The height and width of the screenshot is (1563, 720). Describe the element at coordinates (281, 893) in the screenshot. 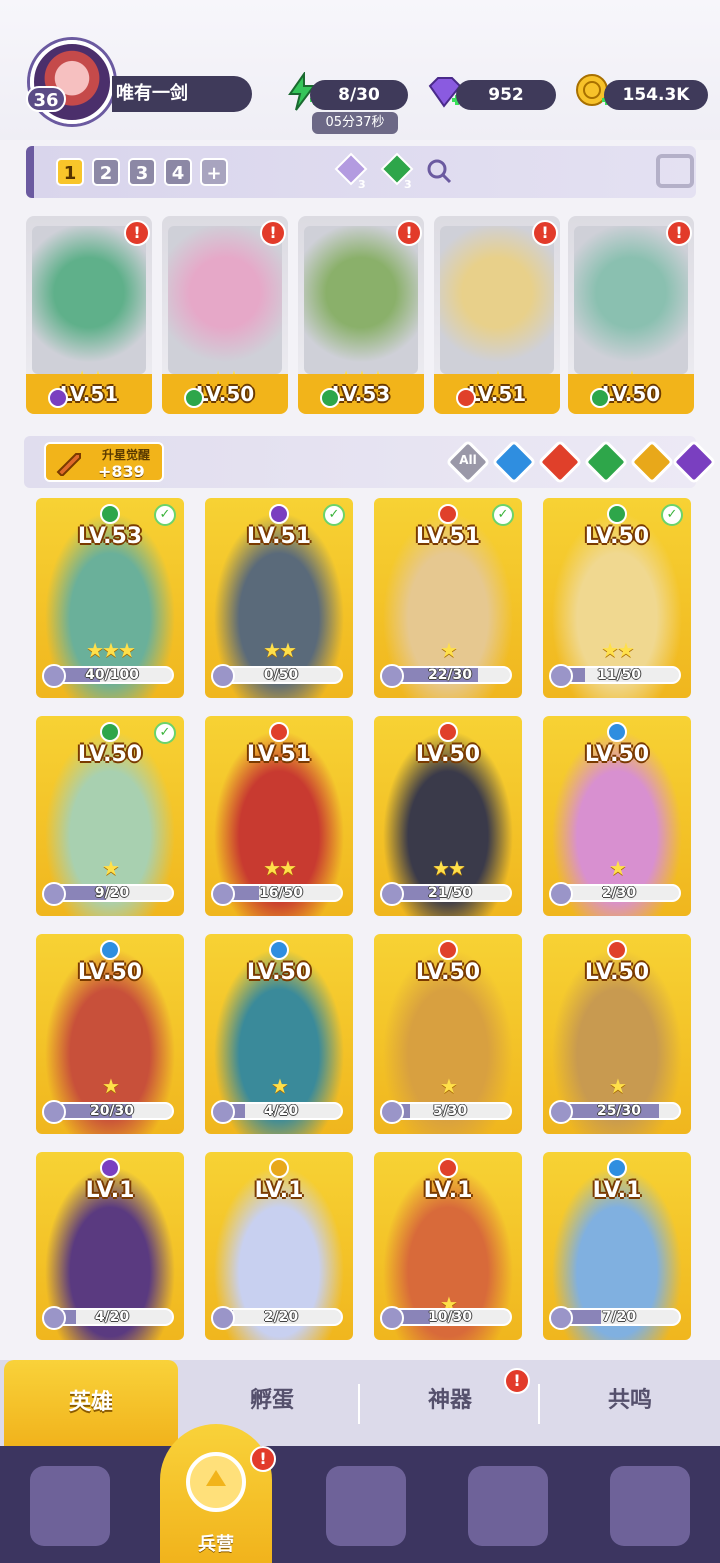

I see `shard-progress-text: 16/50` at that location.